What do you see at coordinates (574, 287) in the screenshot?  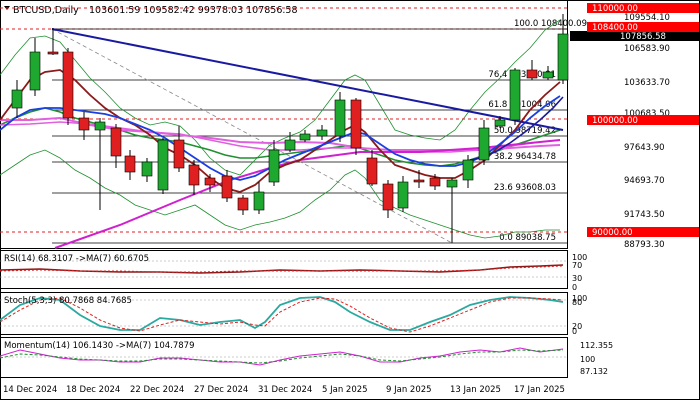 I see `rsi-tick-0: 0` at bounding box center [574, 287].